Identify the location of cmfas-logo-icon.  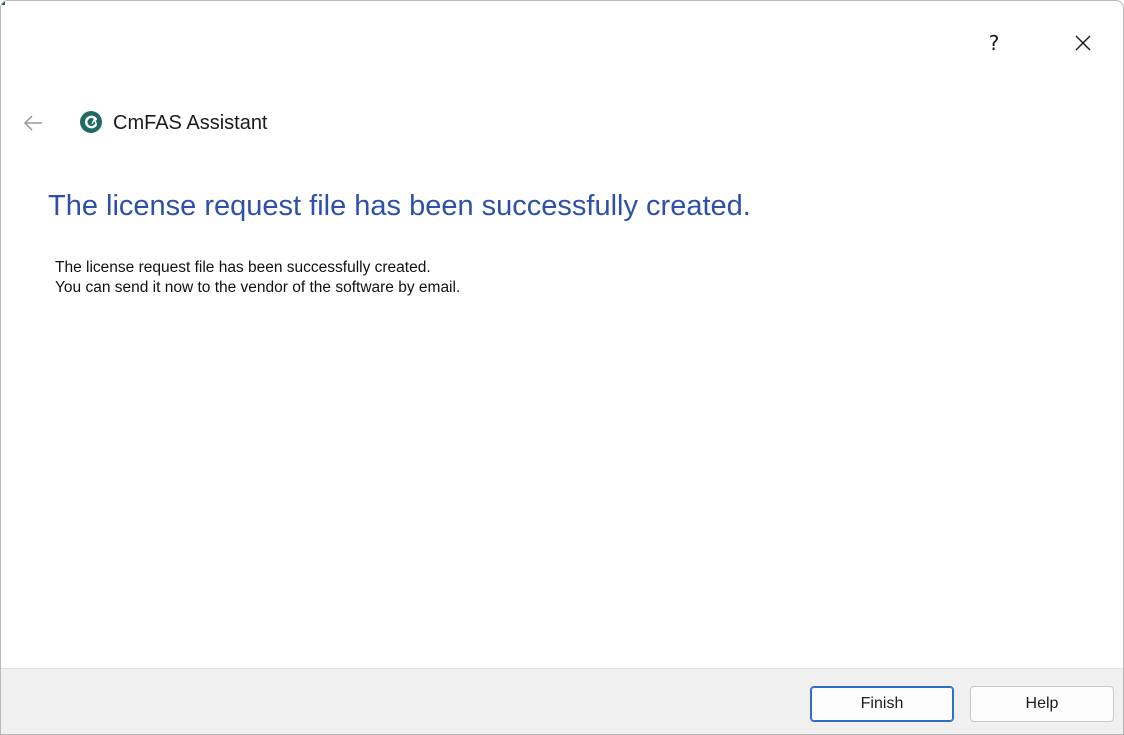
(91, 122).